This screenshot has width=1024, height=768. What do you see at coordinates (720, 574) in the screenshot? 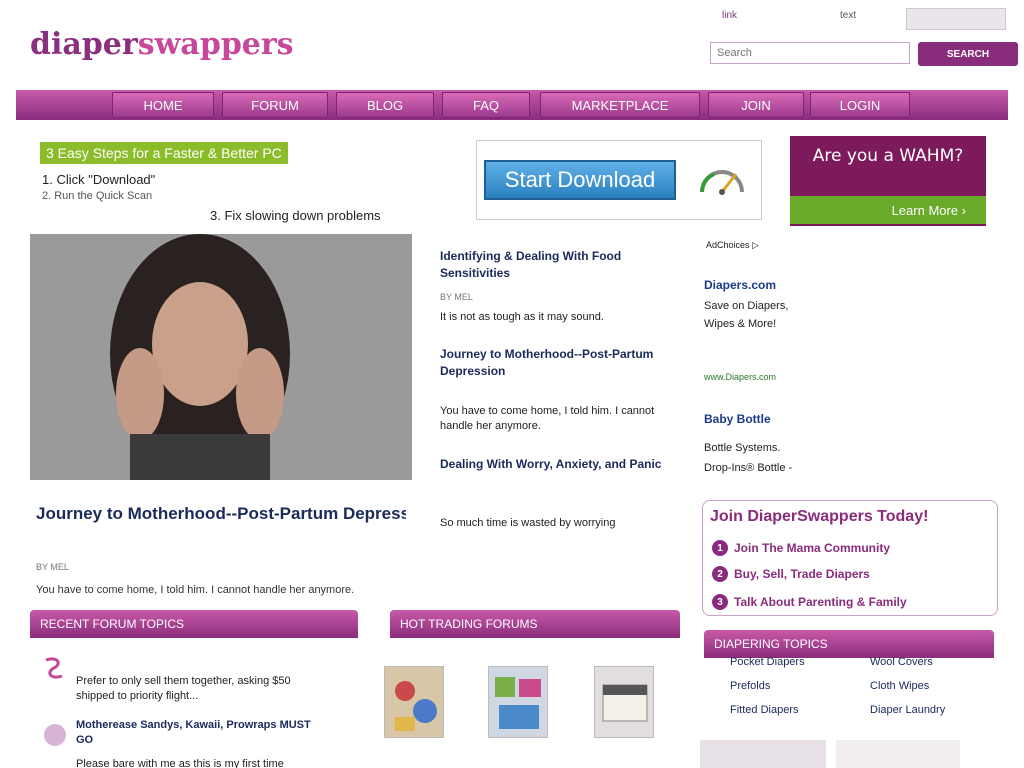
I see `join-num-2: 2` at bounding box center [720, 574].